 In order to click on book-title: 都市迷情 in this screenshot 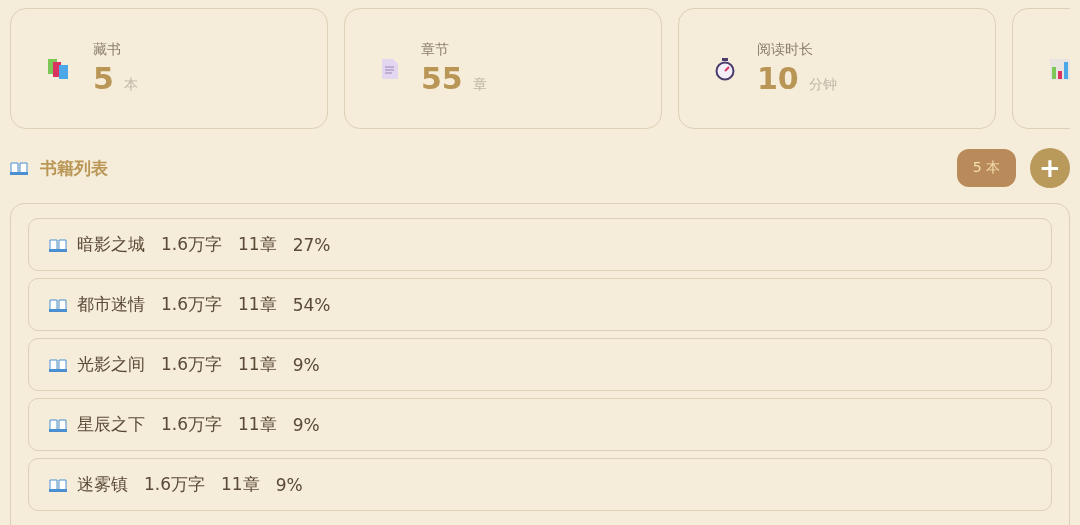, I will do `click(111, 304)`.